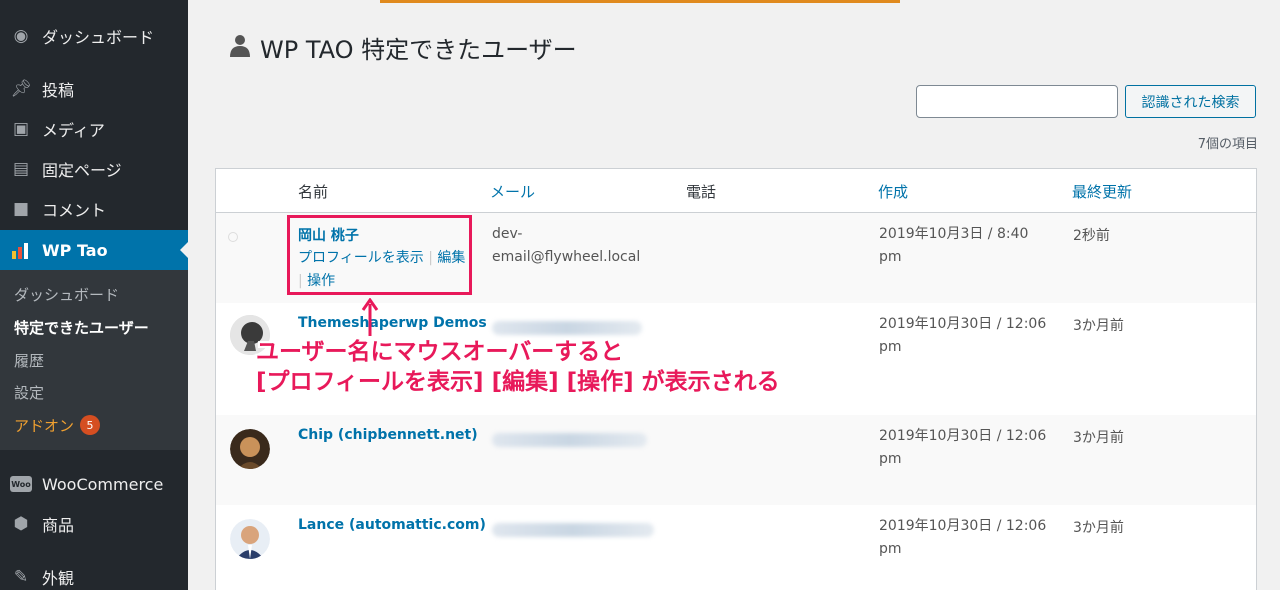 The height and width of the screenshot is (590, 1280). I want to click on brush-icon: ✎, so click(21, 577).